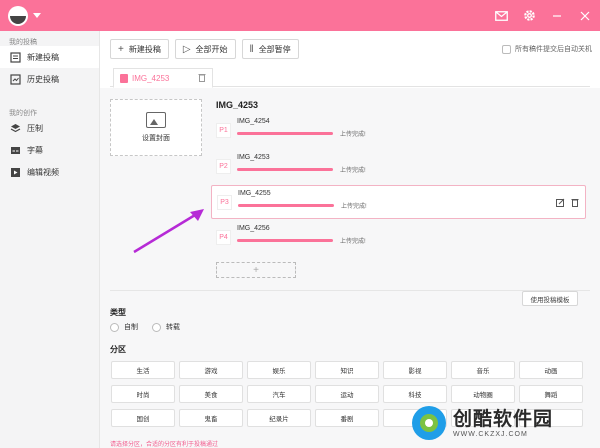 The height and width of the screenshot is (448, 600). What do you see at coordinates (224, 202) in the screenshot?
I see `part-badge: P3` at bounding box center [224, 202].